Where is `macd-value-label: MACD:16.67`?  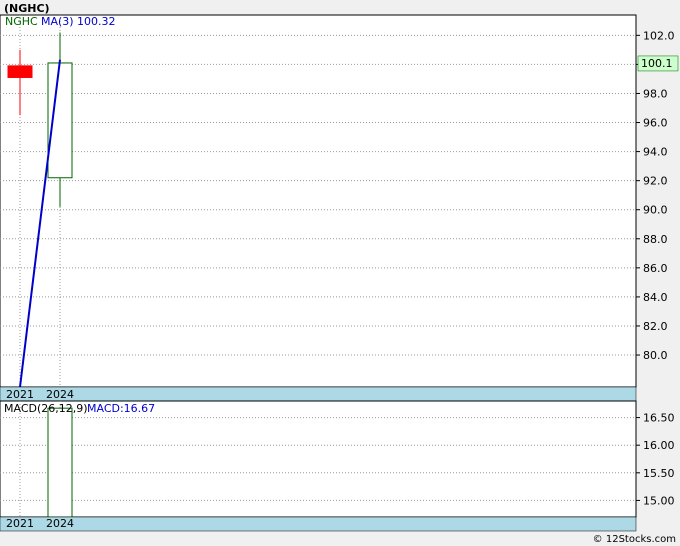 macd-value-label: MACD:16.67 is located at coordinates (121, 408).